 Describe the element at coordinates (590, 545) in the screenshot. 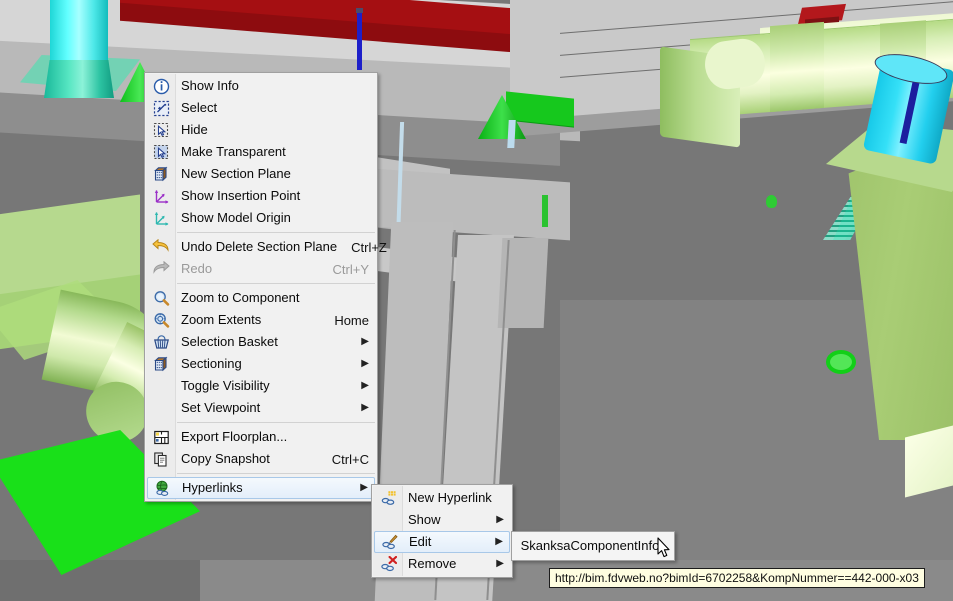

I see `submenu-item-label: SkanksaComponentInfo` at that location.